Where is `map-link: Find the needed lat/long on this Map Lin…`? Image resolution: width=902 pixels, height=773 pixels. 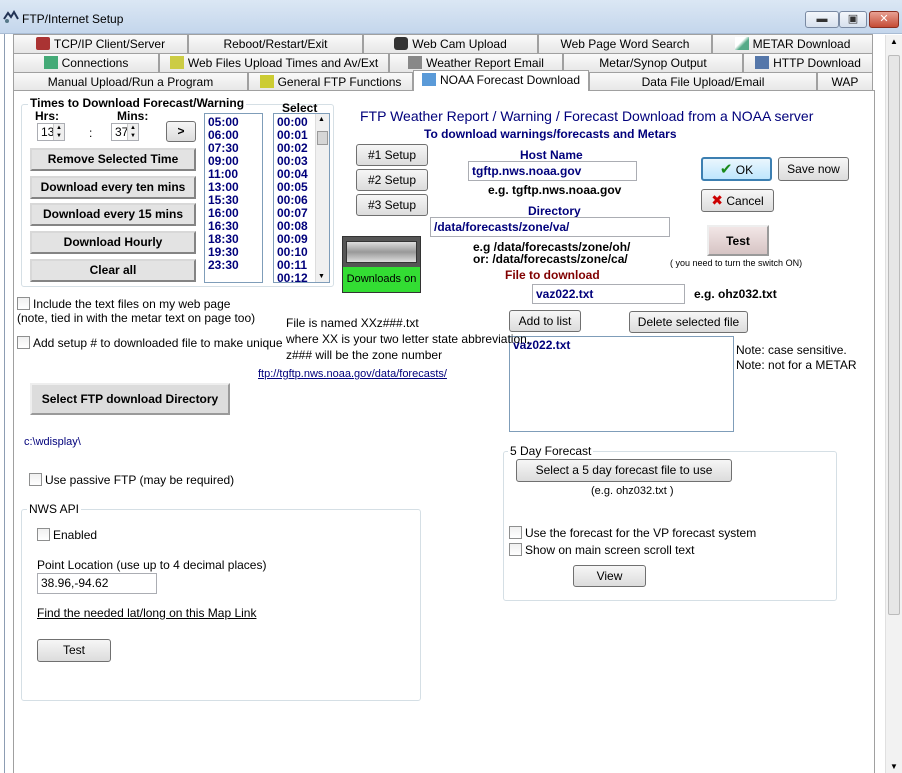 map-link: Find the needed lat/long on this Map Lin… is located at coordinates (146, 613).